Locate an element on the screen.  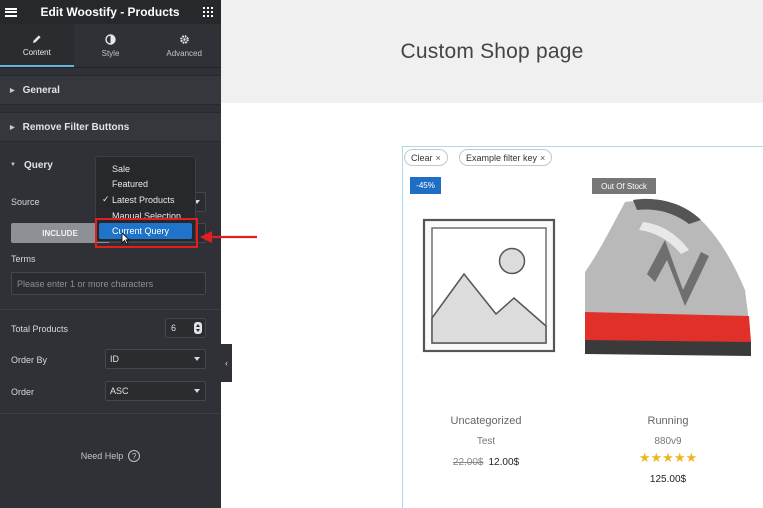
contrast-icon is located at coordinates (110, 39).